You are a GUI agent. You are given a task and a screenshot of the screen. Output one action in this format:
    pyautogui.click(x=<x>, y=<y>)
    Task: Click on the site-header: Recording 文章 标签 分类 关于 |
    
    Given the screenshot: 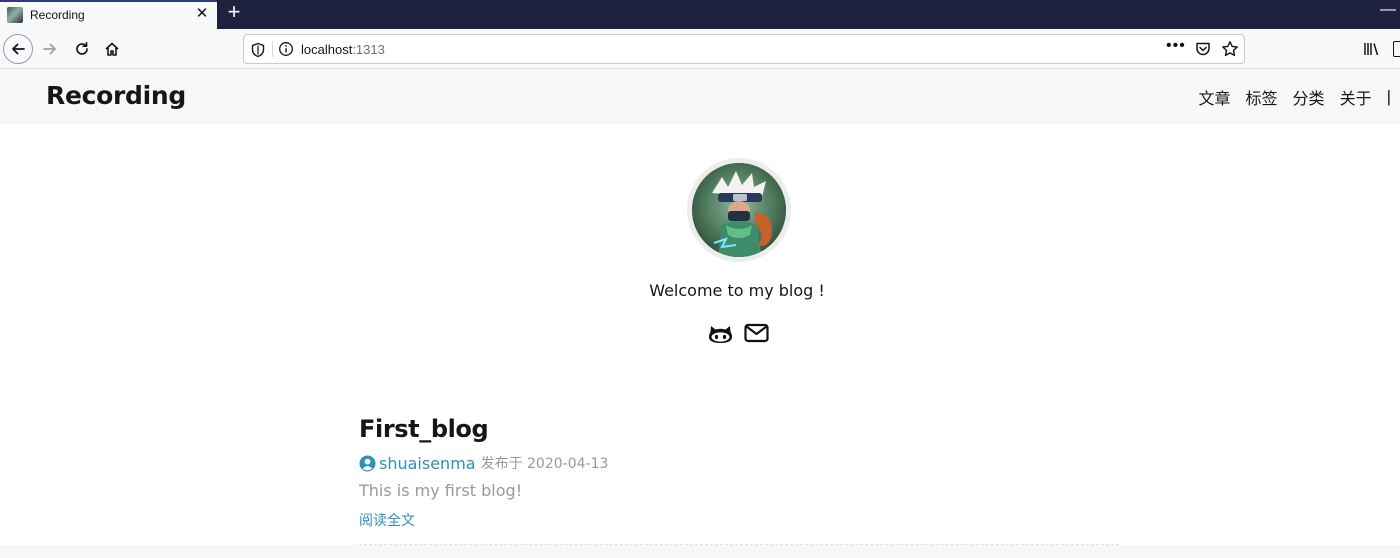 What is the action you would take?
    pyautogui.click(x=700, y=96)
    